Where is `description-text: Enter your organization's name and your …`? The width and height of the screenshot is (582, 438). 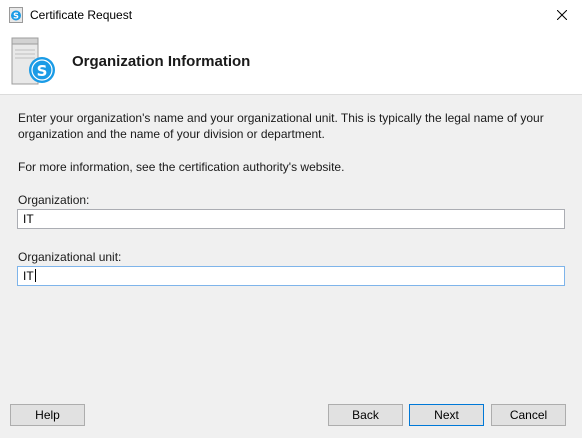 description-text: Enter your organization's name and your … is located at coordinates (281, 126).